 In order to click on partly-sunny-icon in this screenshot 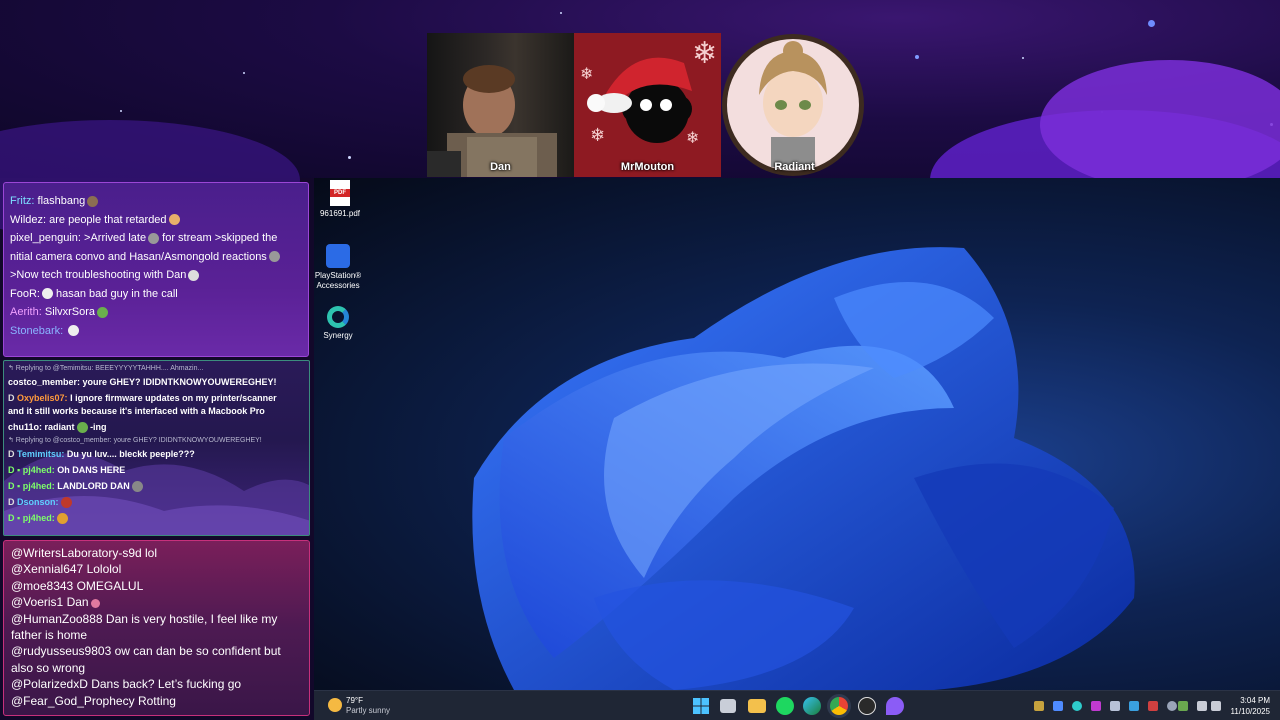, I will do `click(335, 705)`.